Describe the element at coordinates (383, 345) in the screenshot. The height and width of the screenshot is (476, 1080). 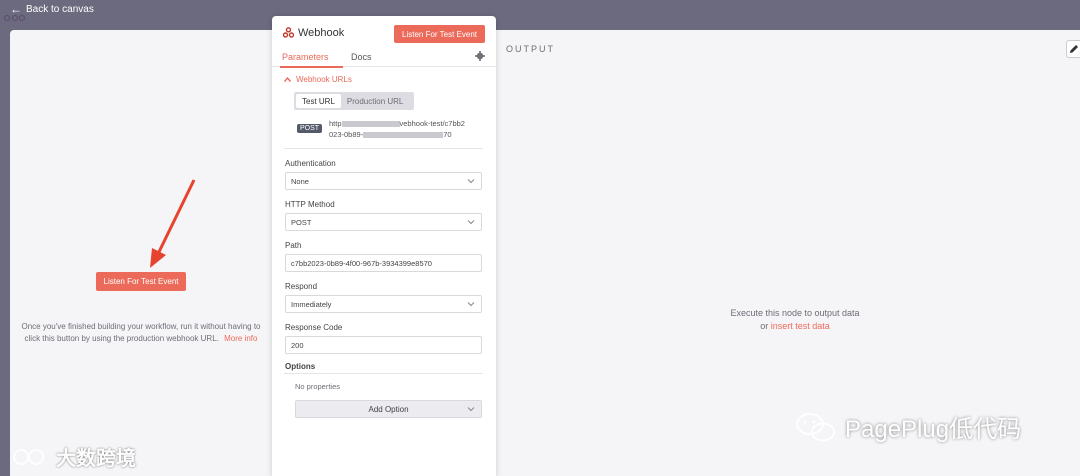
I see `response-code-input: 200` at that location.